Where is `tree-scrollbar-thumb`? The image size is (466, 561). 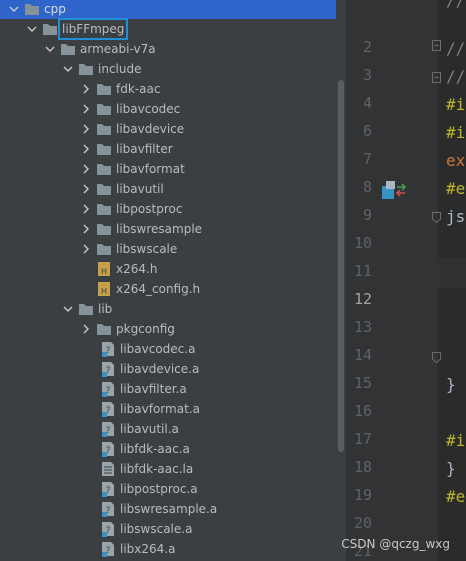
tree-scrollbar-thumb is located at coordinates (341, 266).